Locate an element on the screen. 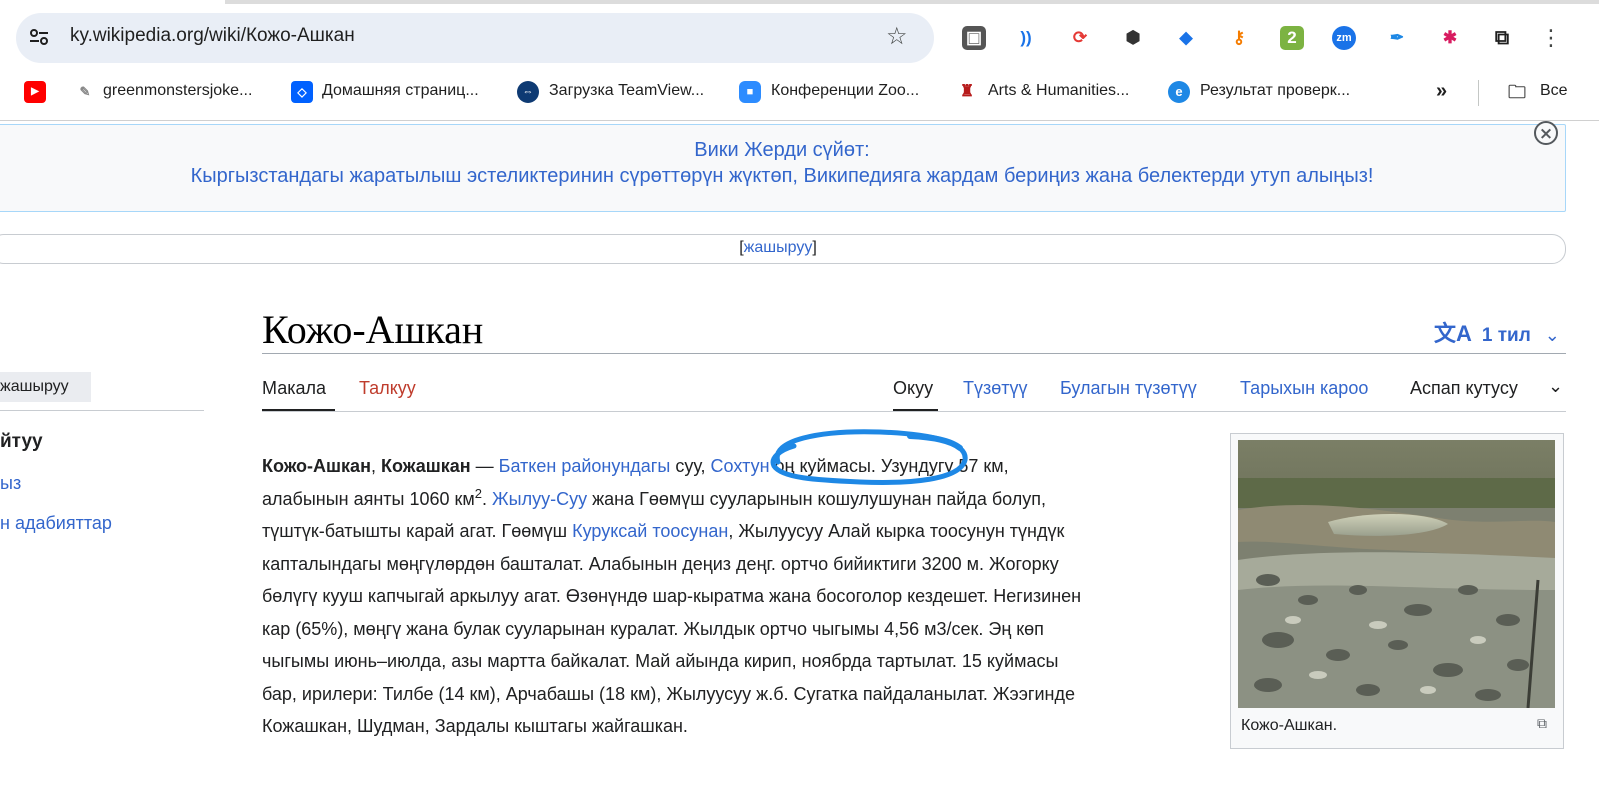 Image resolution: width=1599 pixels, height=785 pixels. bookmarks-more-button: » is located at coordinates (1441, 91).